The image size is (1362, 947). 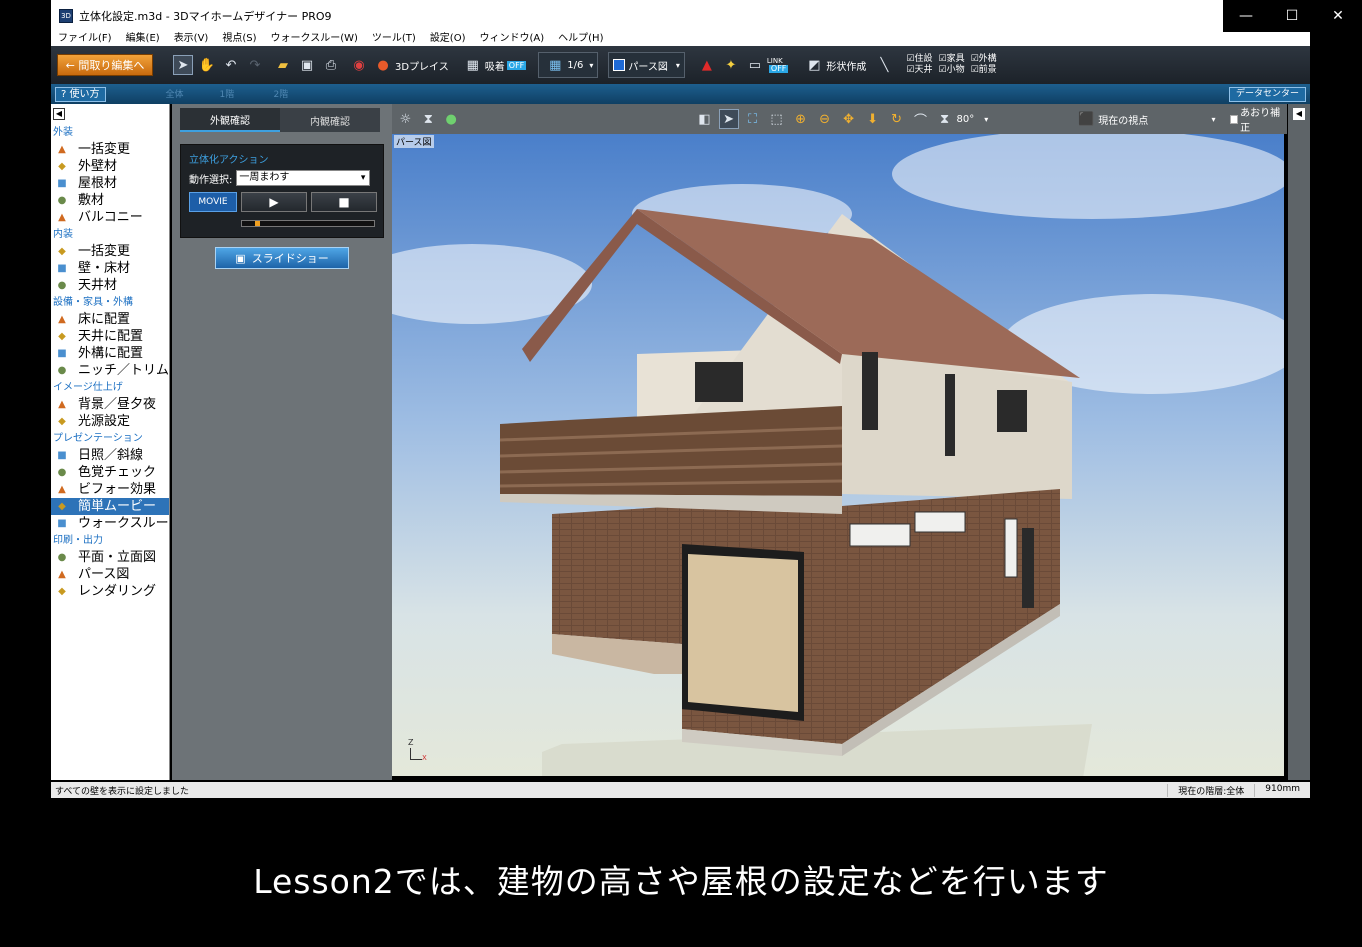 I want to click on menu-edit: 編集(E), so click(x=143, y=39).